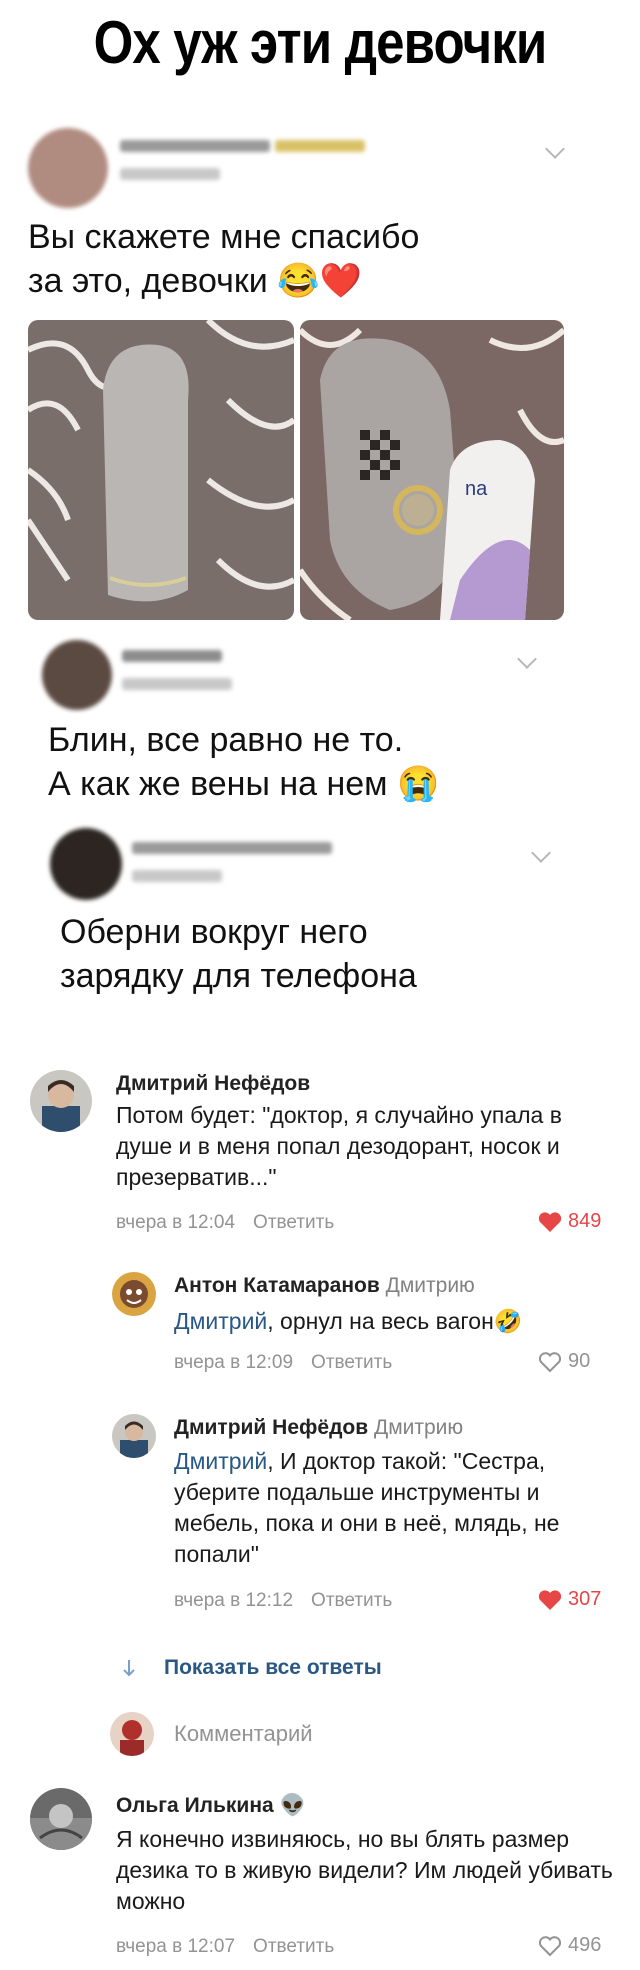 This screenshot has width=640, height=1970. I want to click on comment-time: вчера в 12:07, so click(176, 1946).